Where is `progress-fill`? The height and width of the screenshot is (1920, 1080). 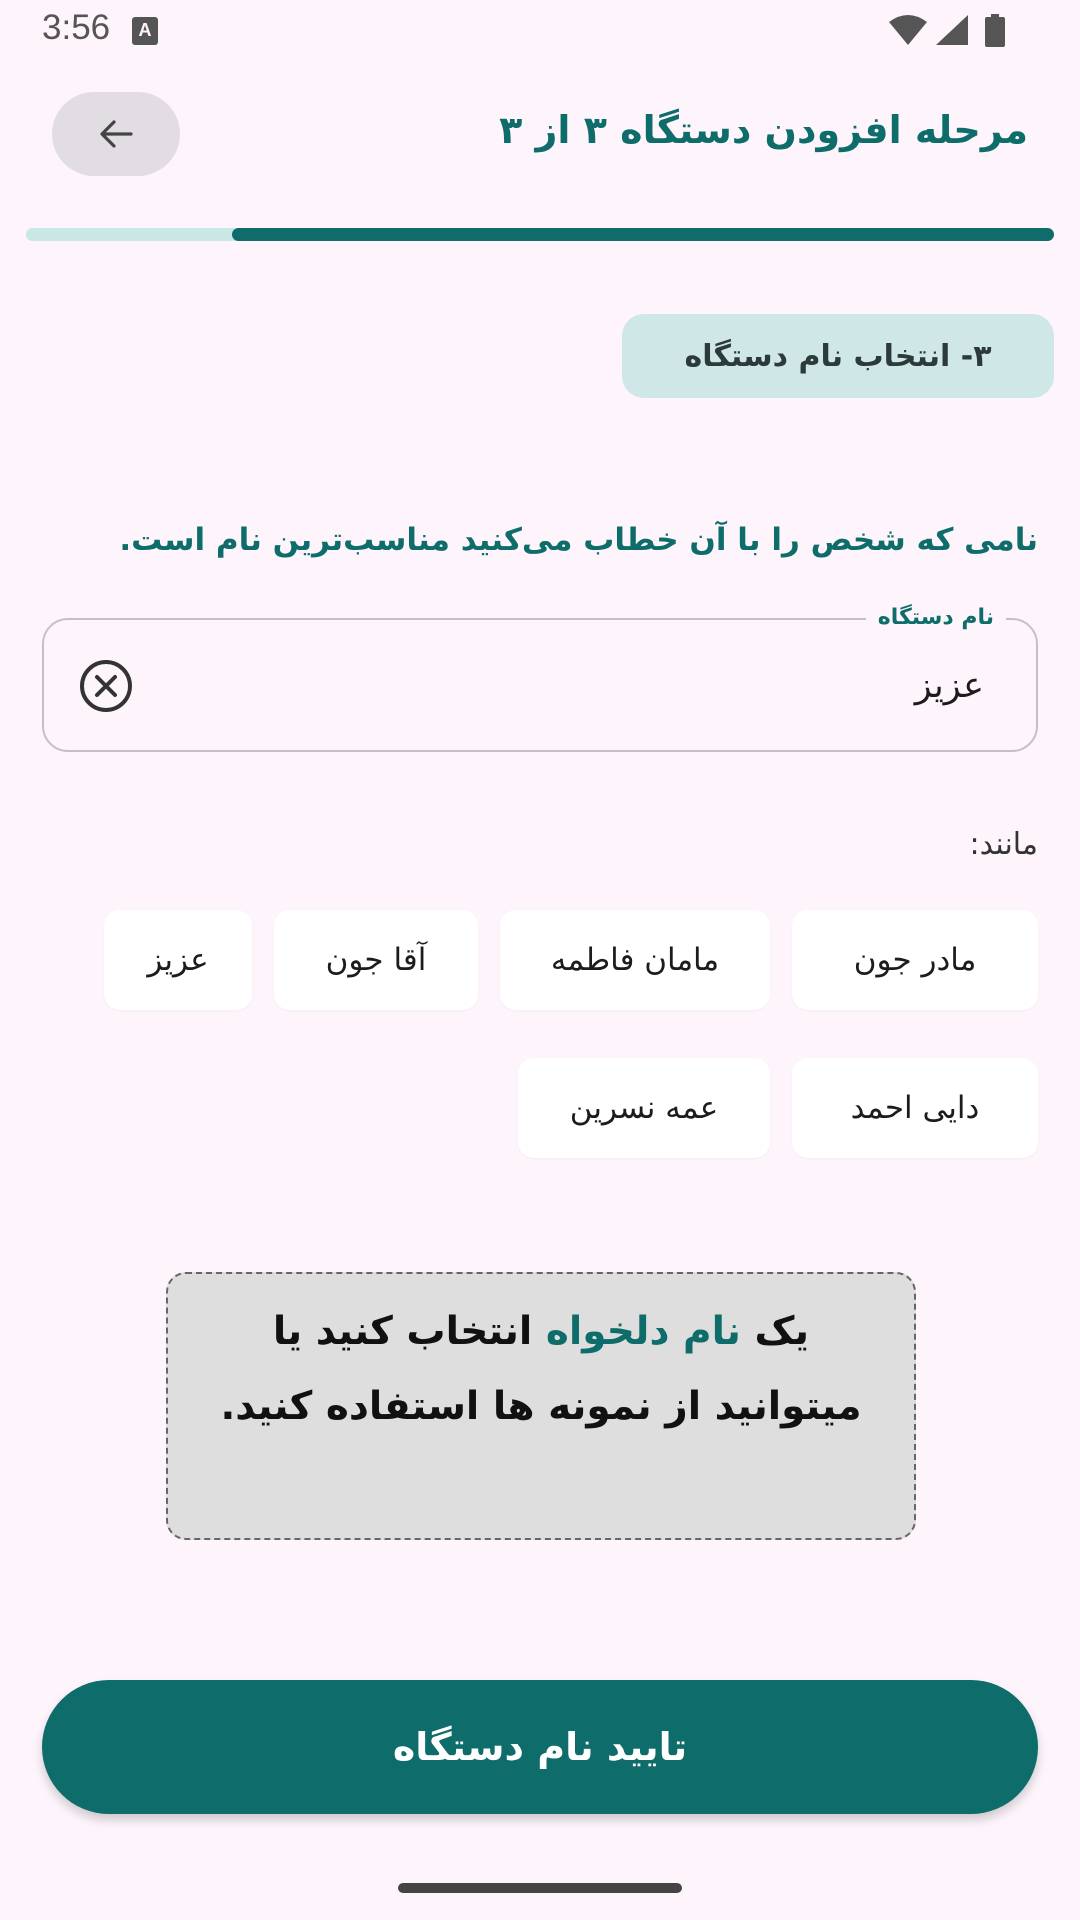 progress-fill is located at coordinates (642, 234).